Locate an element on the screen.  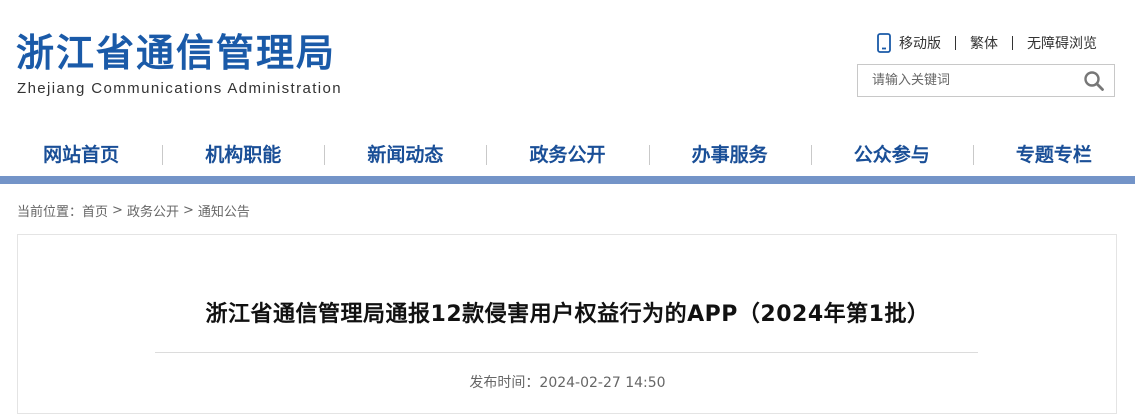
top-links: 移动版 繁体 无障碍浏览 is located at coordinates (986, 43).